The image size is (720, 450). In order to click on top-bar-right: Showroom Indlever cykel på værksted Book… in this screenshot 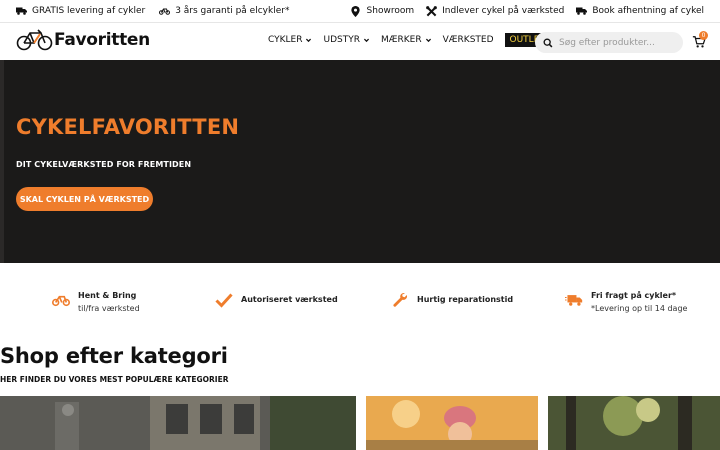, I will do `click(521, 11)`.